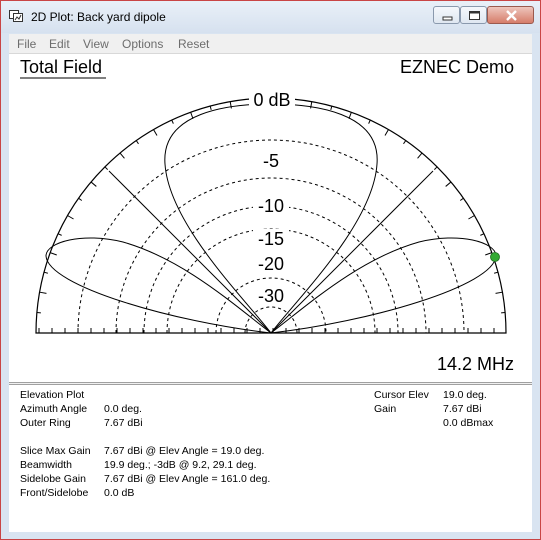 The height and width of the screenshot is (540, 541). What do you see at coordinates (16, 16) in the screenshot?
I see `app-icon` at bounding box center [16, 16].